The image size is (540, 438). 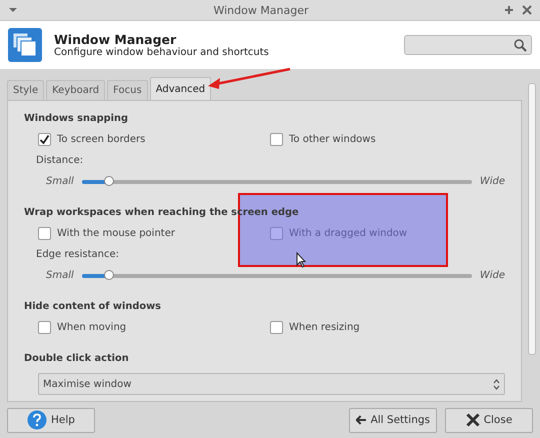 I want to click on slider-label: Edge resistance:, so click(x=77, y=255).